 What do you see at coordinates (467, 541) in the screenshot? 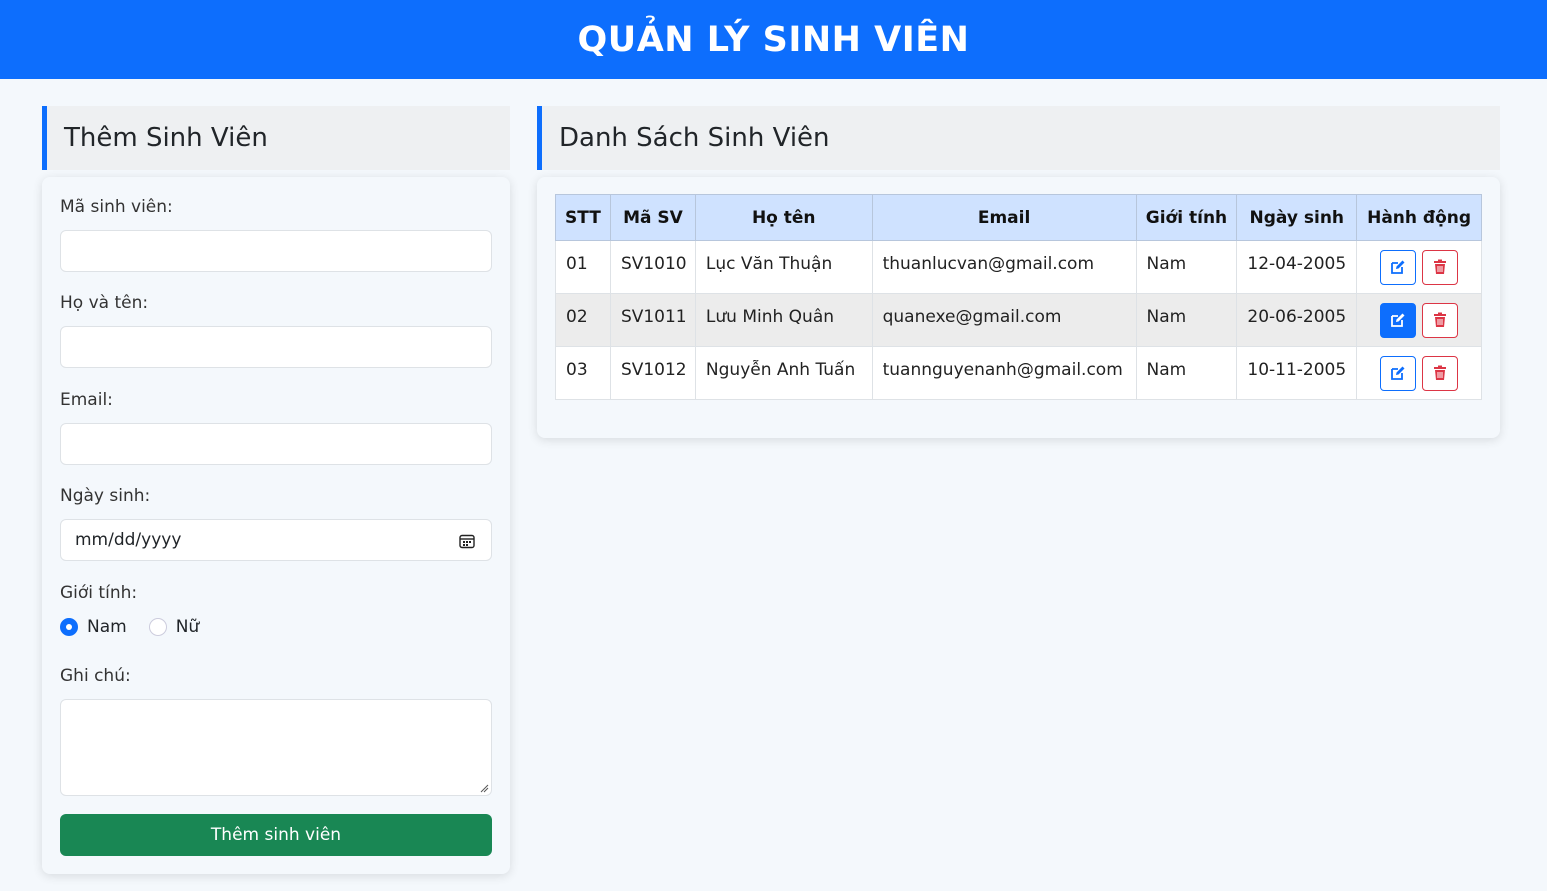
I see `calendar-icon` at bounding box center [467, 541].